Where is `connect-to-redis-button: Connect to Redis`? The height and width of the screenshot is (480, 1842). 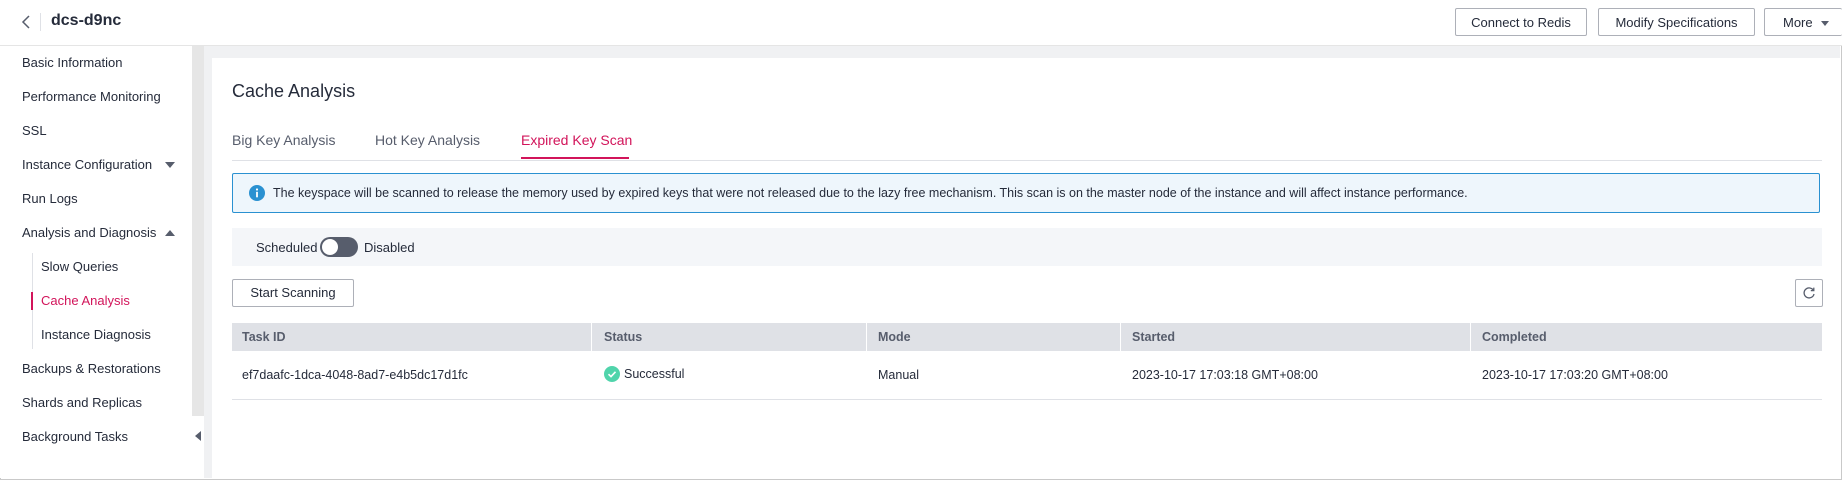 connect-to-redis-button: Connect to Redis is located at coordinates (1521, 22).